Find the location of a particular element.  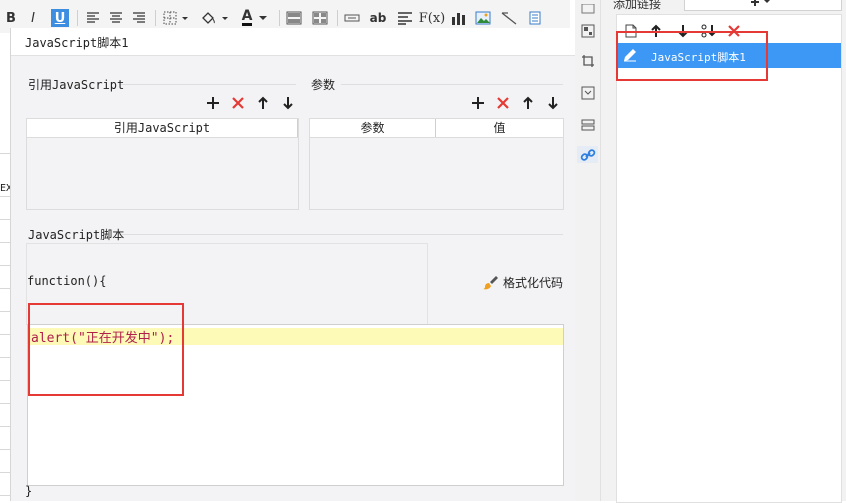

imports-column-header: 引用JavaScript is located at coordinates (162, 128).